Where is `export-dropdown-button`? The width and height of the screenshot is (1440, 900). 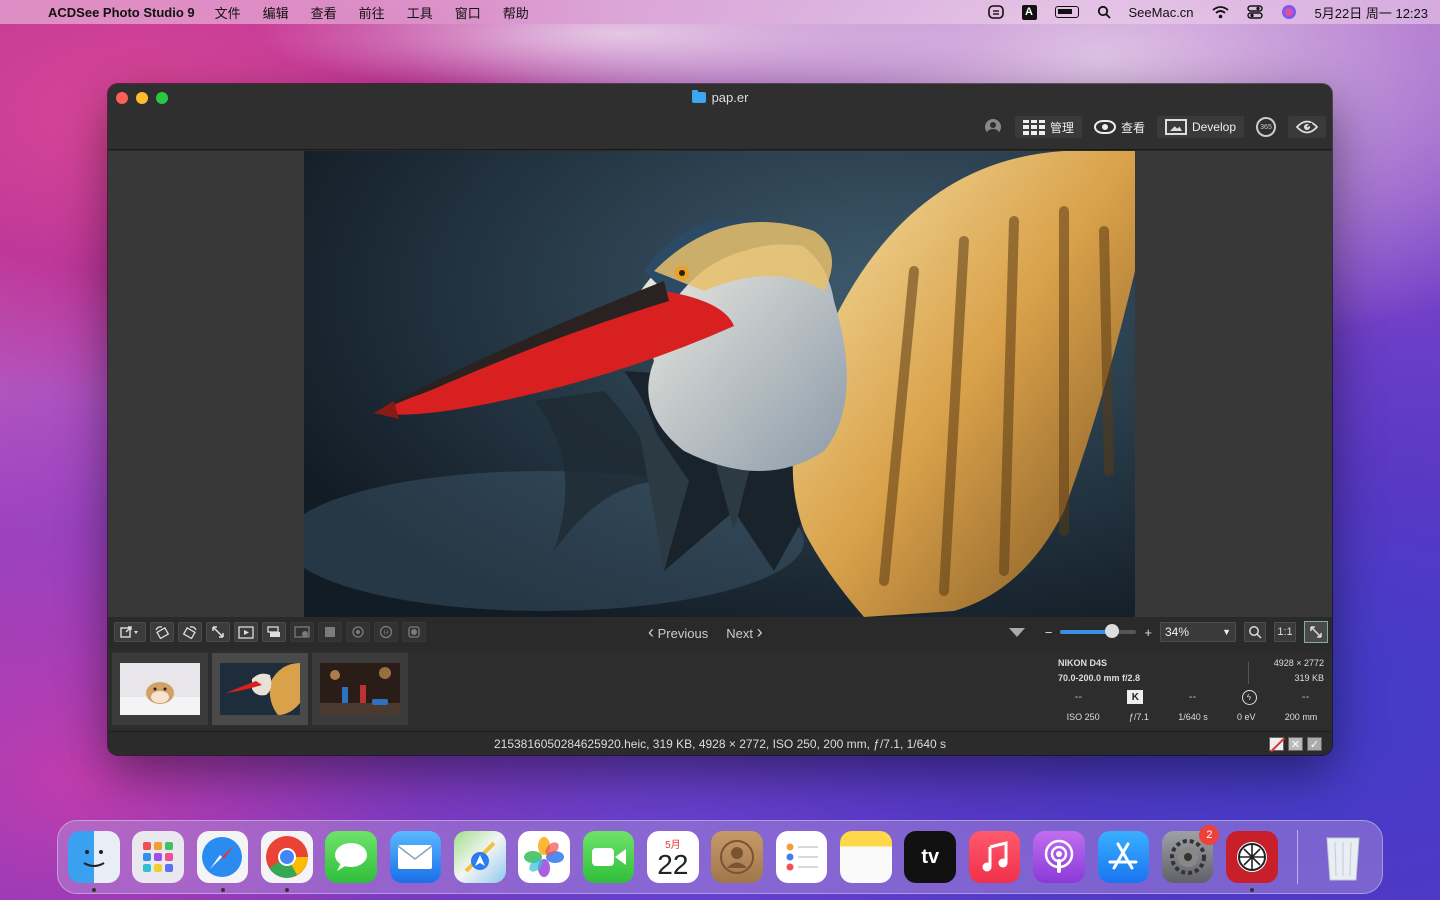 export-dropdown-button is located at coordinates (130, 632).